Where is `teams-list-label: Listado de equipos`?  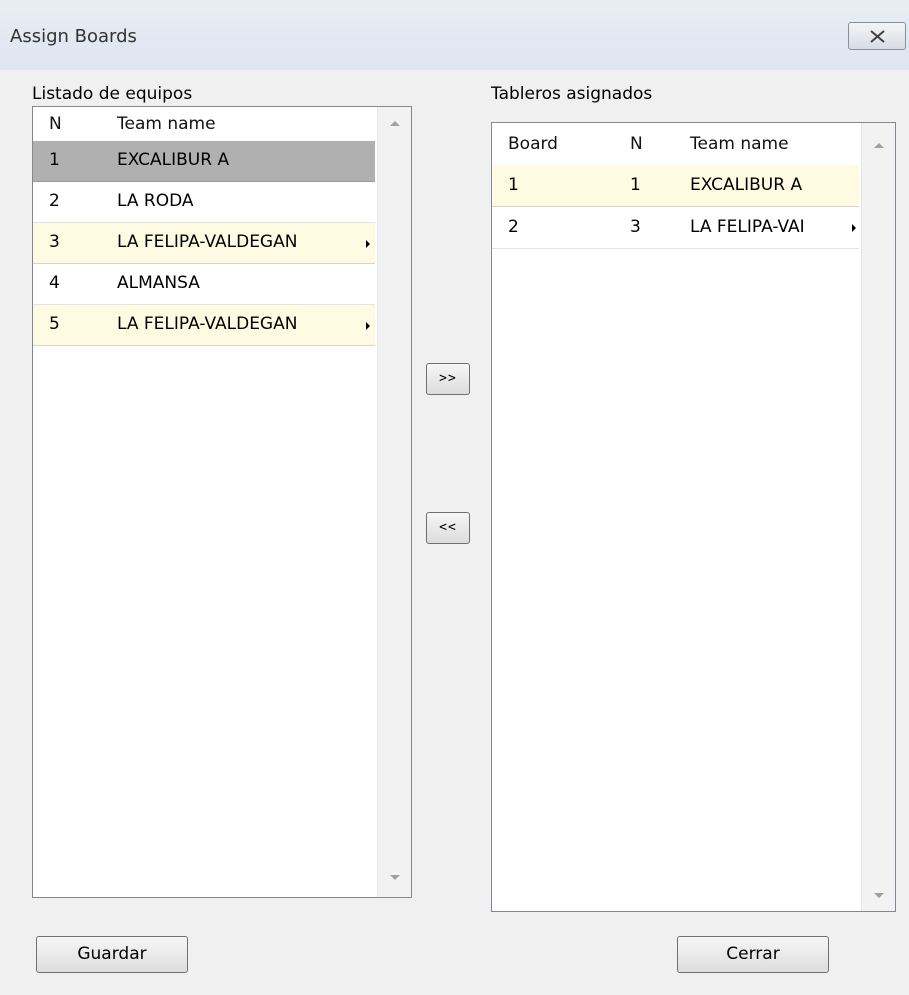
teams-list-label: Listado de equipos is located at coordinates (112, 94).